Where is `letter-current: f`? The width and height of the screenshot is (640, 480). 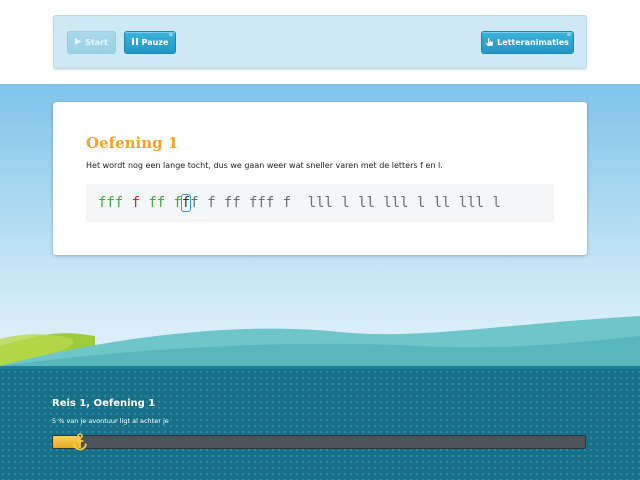
letter-current: f is located at coordinates (186, 203).